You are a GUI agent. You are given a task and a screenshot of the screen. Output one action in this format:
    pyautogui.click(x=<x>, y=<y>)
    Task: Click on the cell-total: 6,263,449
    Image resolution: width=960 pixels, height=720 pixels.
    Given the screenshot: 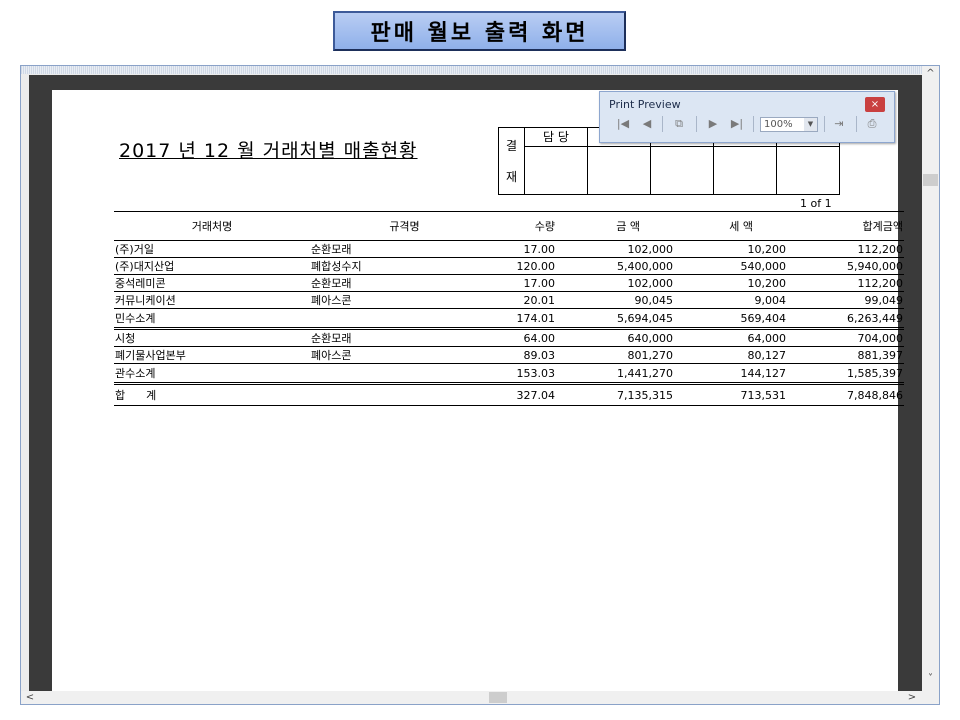 What is the action you would take?
    pyautogui.click(x=845, y=319)
    